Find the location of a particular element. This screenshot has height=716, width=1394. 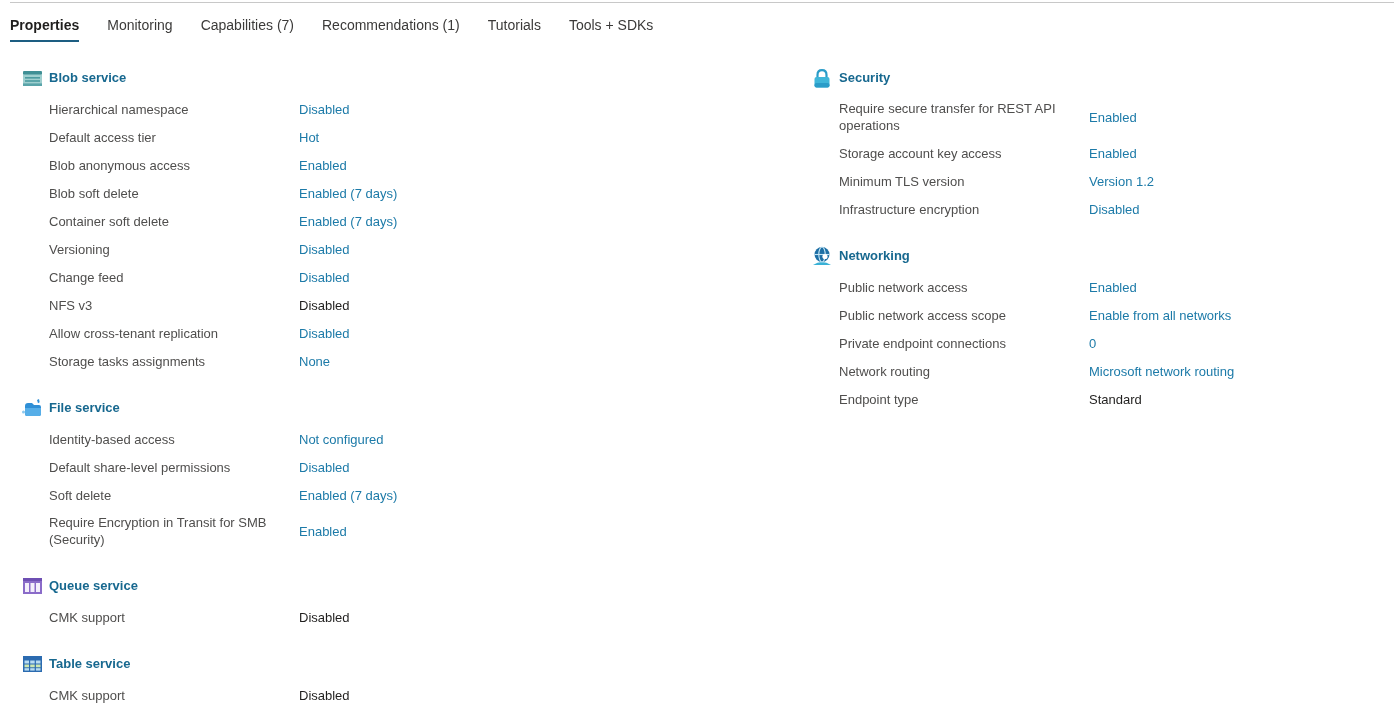

property-link: Hot is located at coordinates (309, 137).